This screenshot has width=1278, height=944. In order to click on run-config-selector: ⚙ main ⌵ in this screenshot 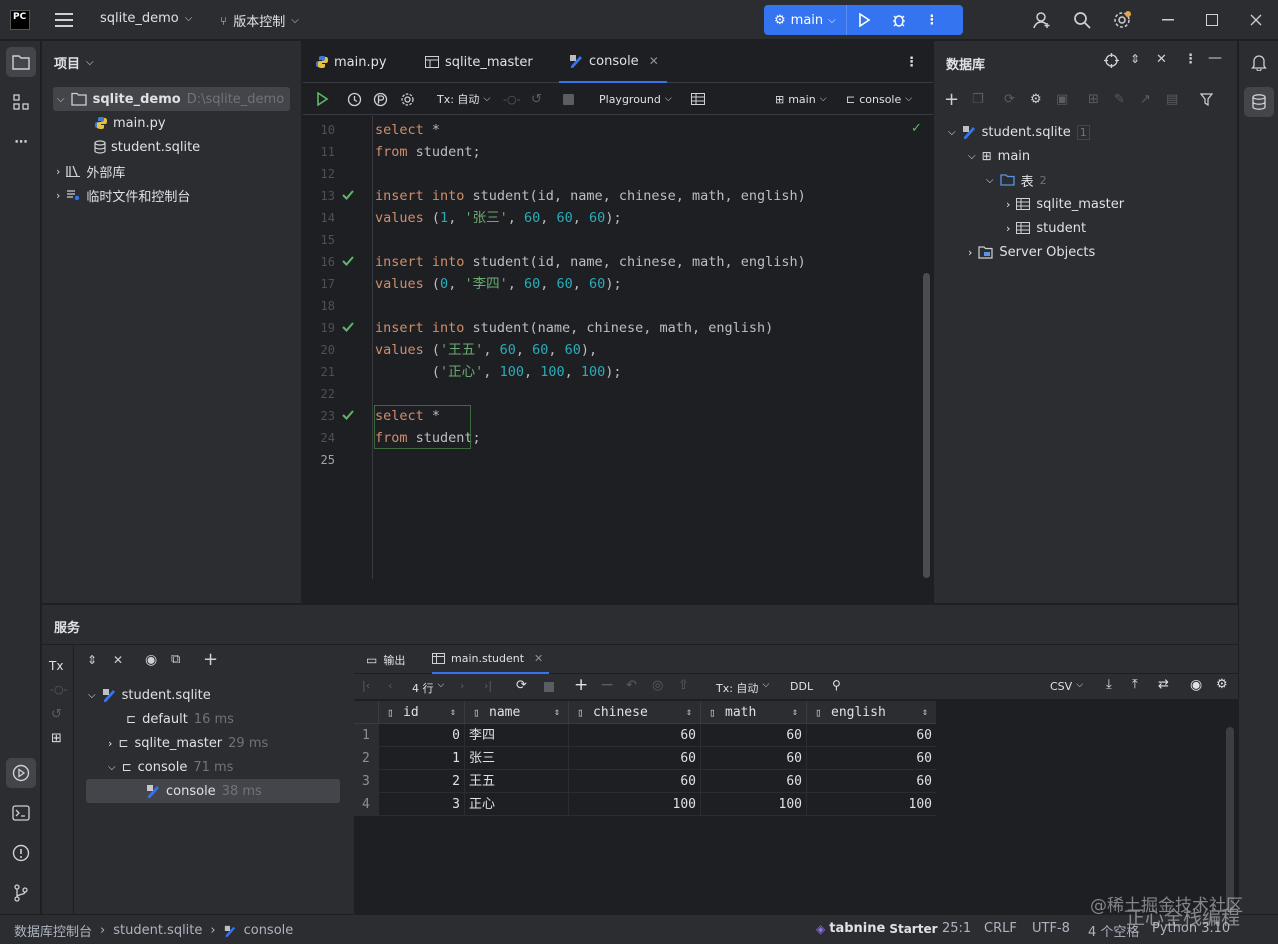, I will do `click(805, 20)`.